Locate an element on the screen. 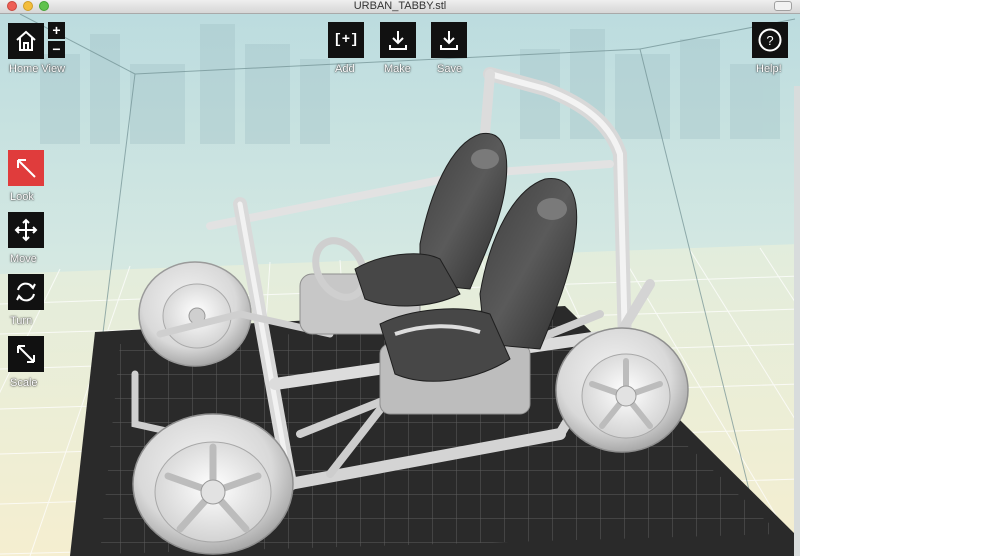  make-label: Make is located at coordinates (397, 69).